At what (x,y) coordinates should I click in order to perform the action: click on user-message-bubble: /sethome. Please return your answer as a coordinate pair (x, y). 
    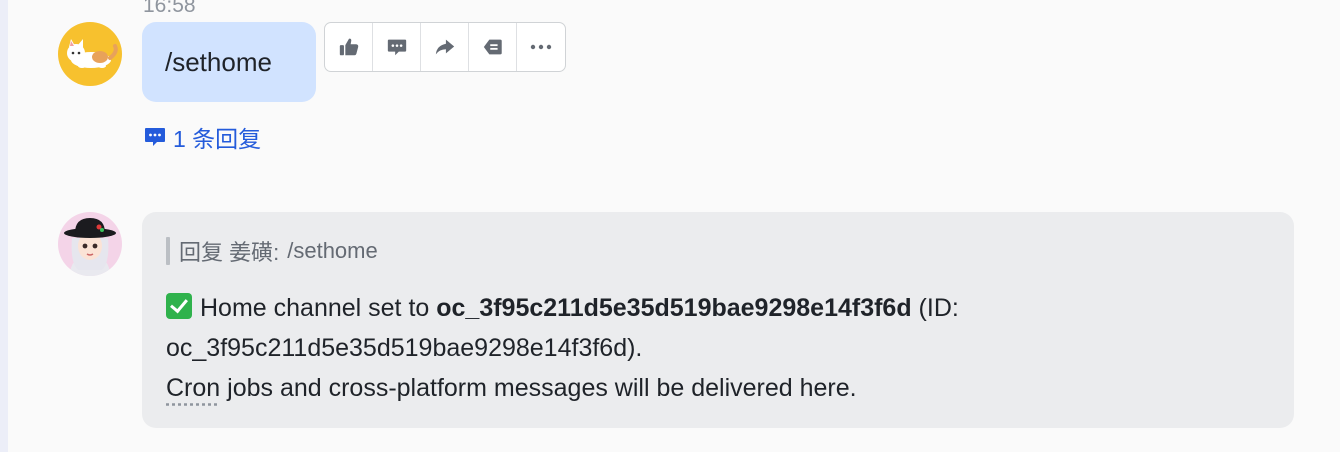
    Looking at the image, I should click on (229, 62).